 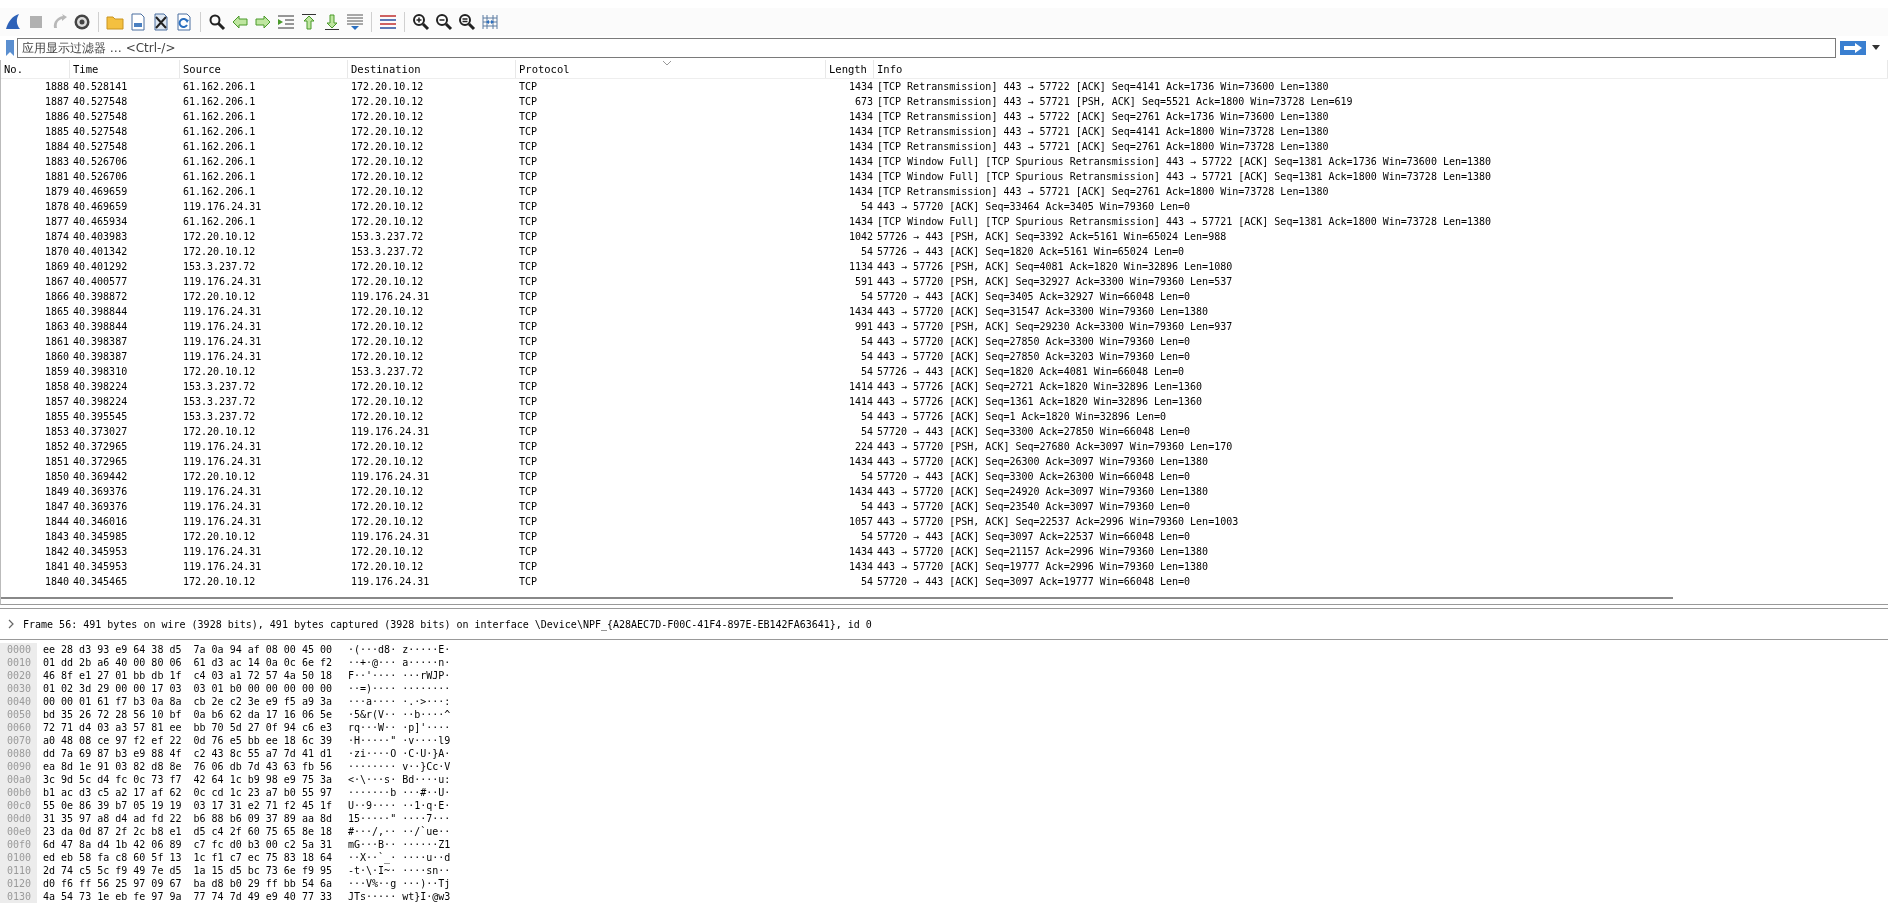 I want to click on table-cell-text: 443 → 57720 [ACK] Seq=31547 Ack=3300 Win=79360 Len=1380, so click(x=1043, y=312).